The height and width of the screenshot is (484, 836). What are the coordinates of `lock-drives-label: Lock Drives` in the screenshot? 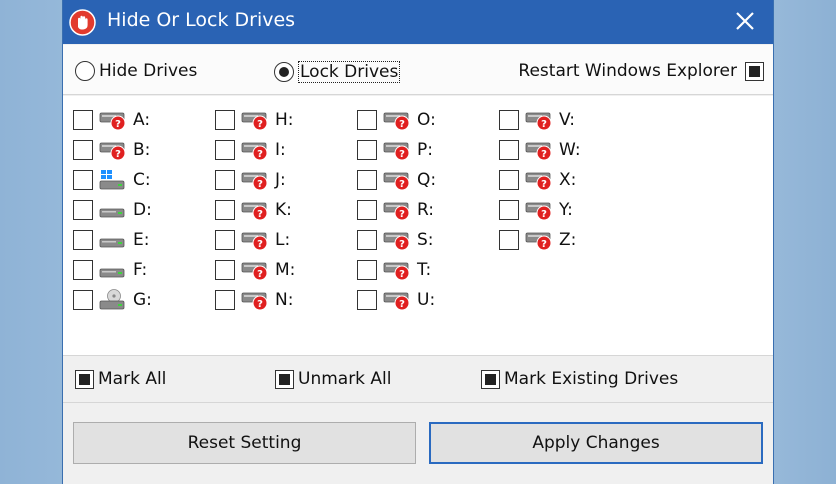 It's located at (349, 72).